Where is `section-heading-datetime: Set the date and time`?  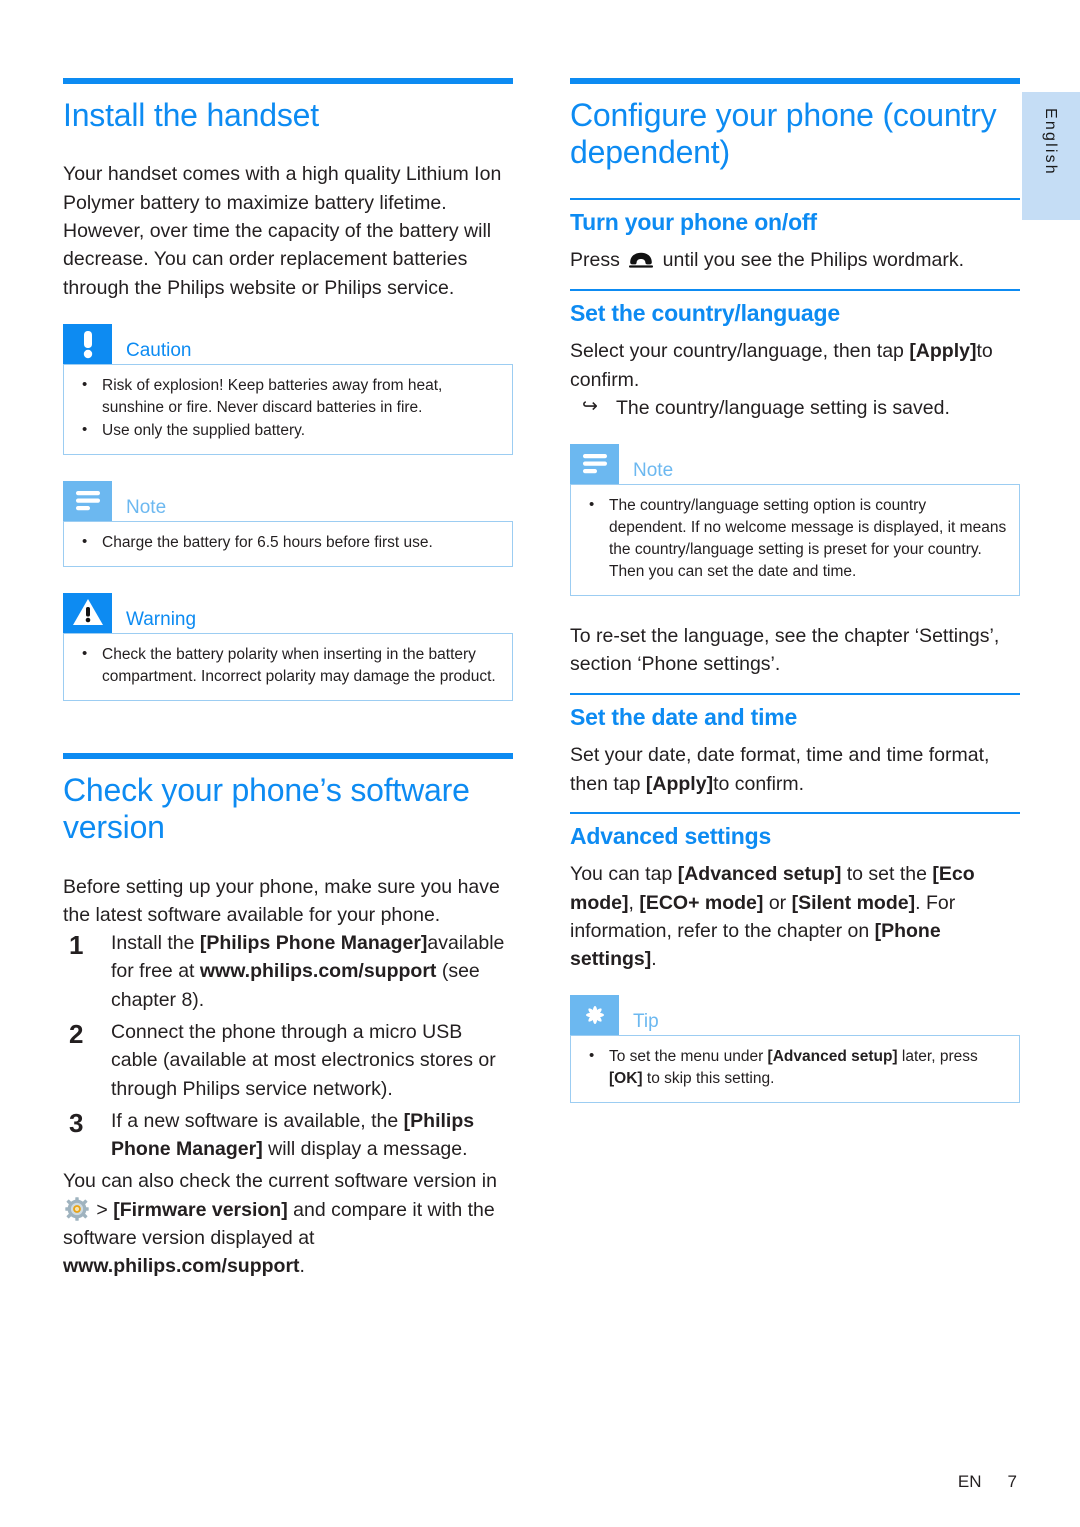
section-heading-datetime: Set the date and time is located at coordinates (684, 716).